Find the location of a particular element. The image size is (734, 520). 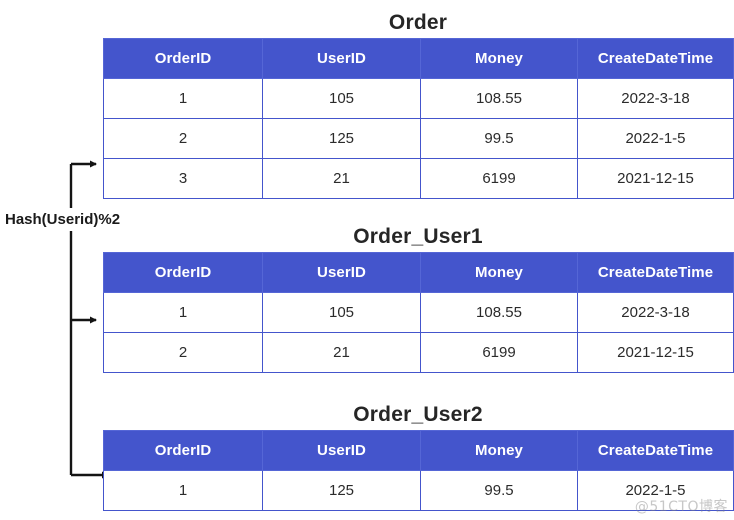

hash-function-label: Hash(Userid)%2 is located at coordinates (63, 219).